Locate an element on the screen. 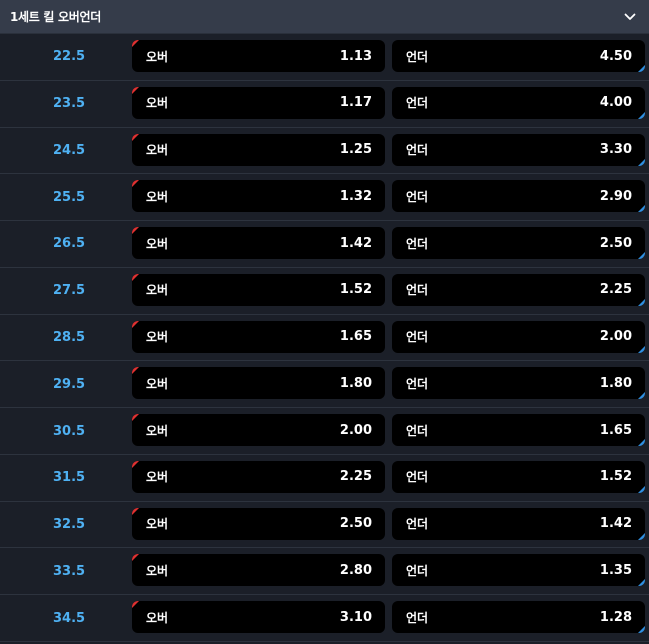 This screenshot has width=649, height=644. under-button: 언더 2.00 is located at coordinates (518, 336).